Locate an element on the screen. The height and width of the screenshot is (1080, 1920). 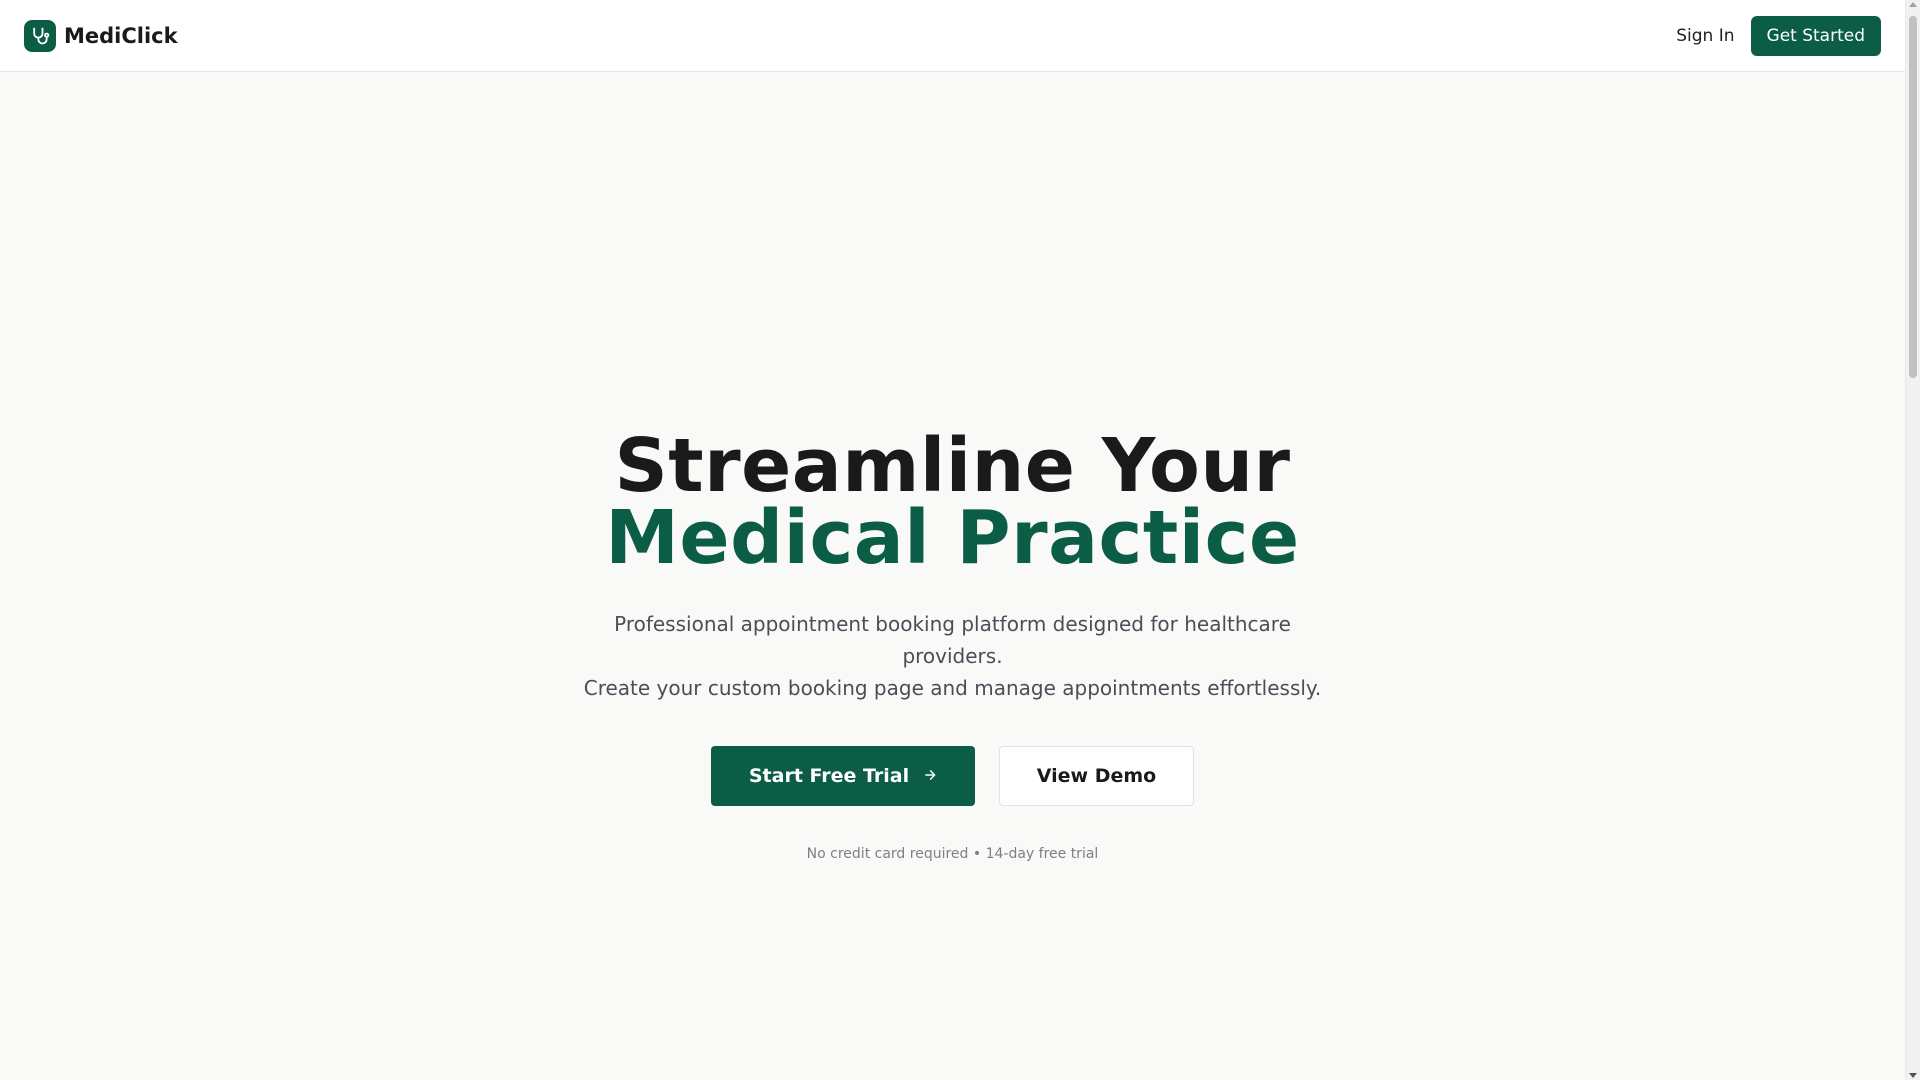
scroll-up-icon is located at coordinates (1913, 4).